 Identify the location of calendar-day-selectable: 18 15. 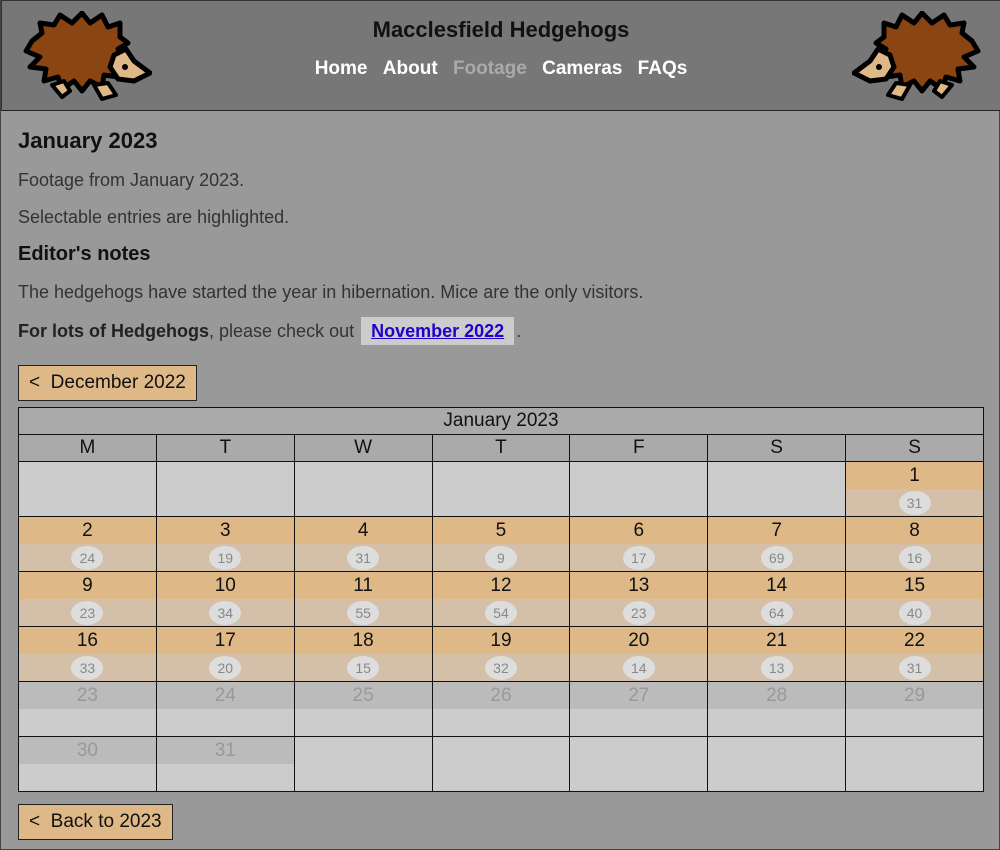
(363, 654).